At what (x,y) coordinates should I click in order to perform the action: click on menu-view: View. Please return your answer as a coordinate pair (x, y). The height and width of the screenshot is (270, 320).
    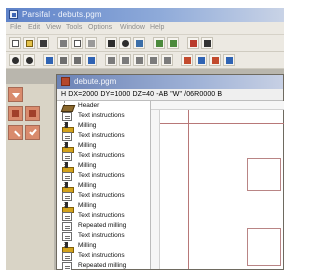
    Looking at the image, I should click on (53, 27).